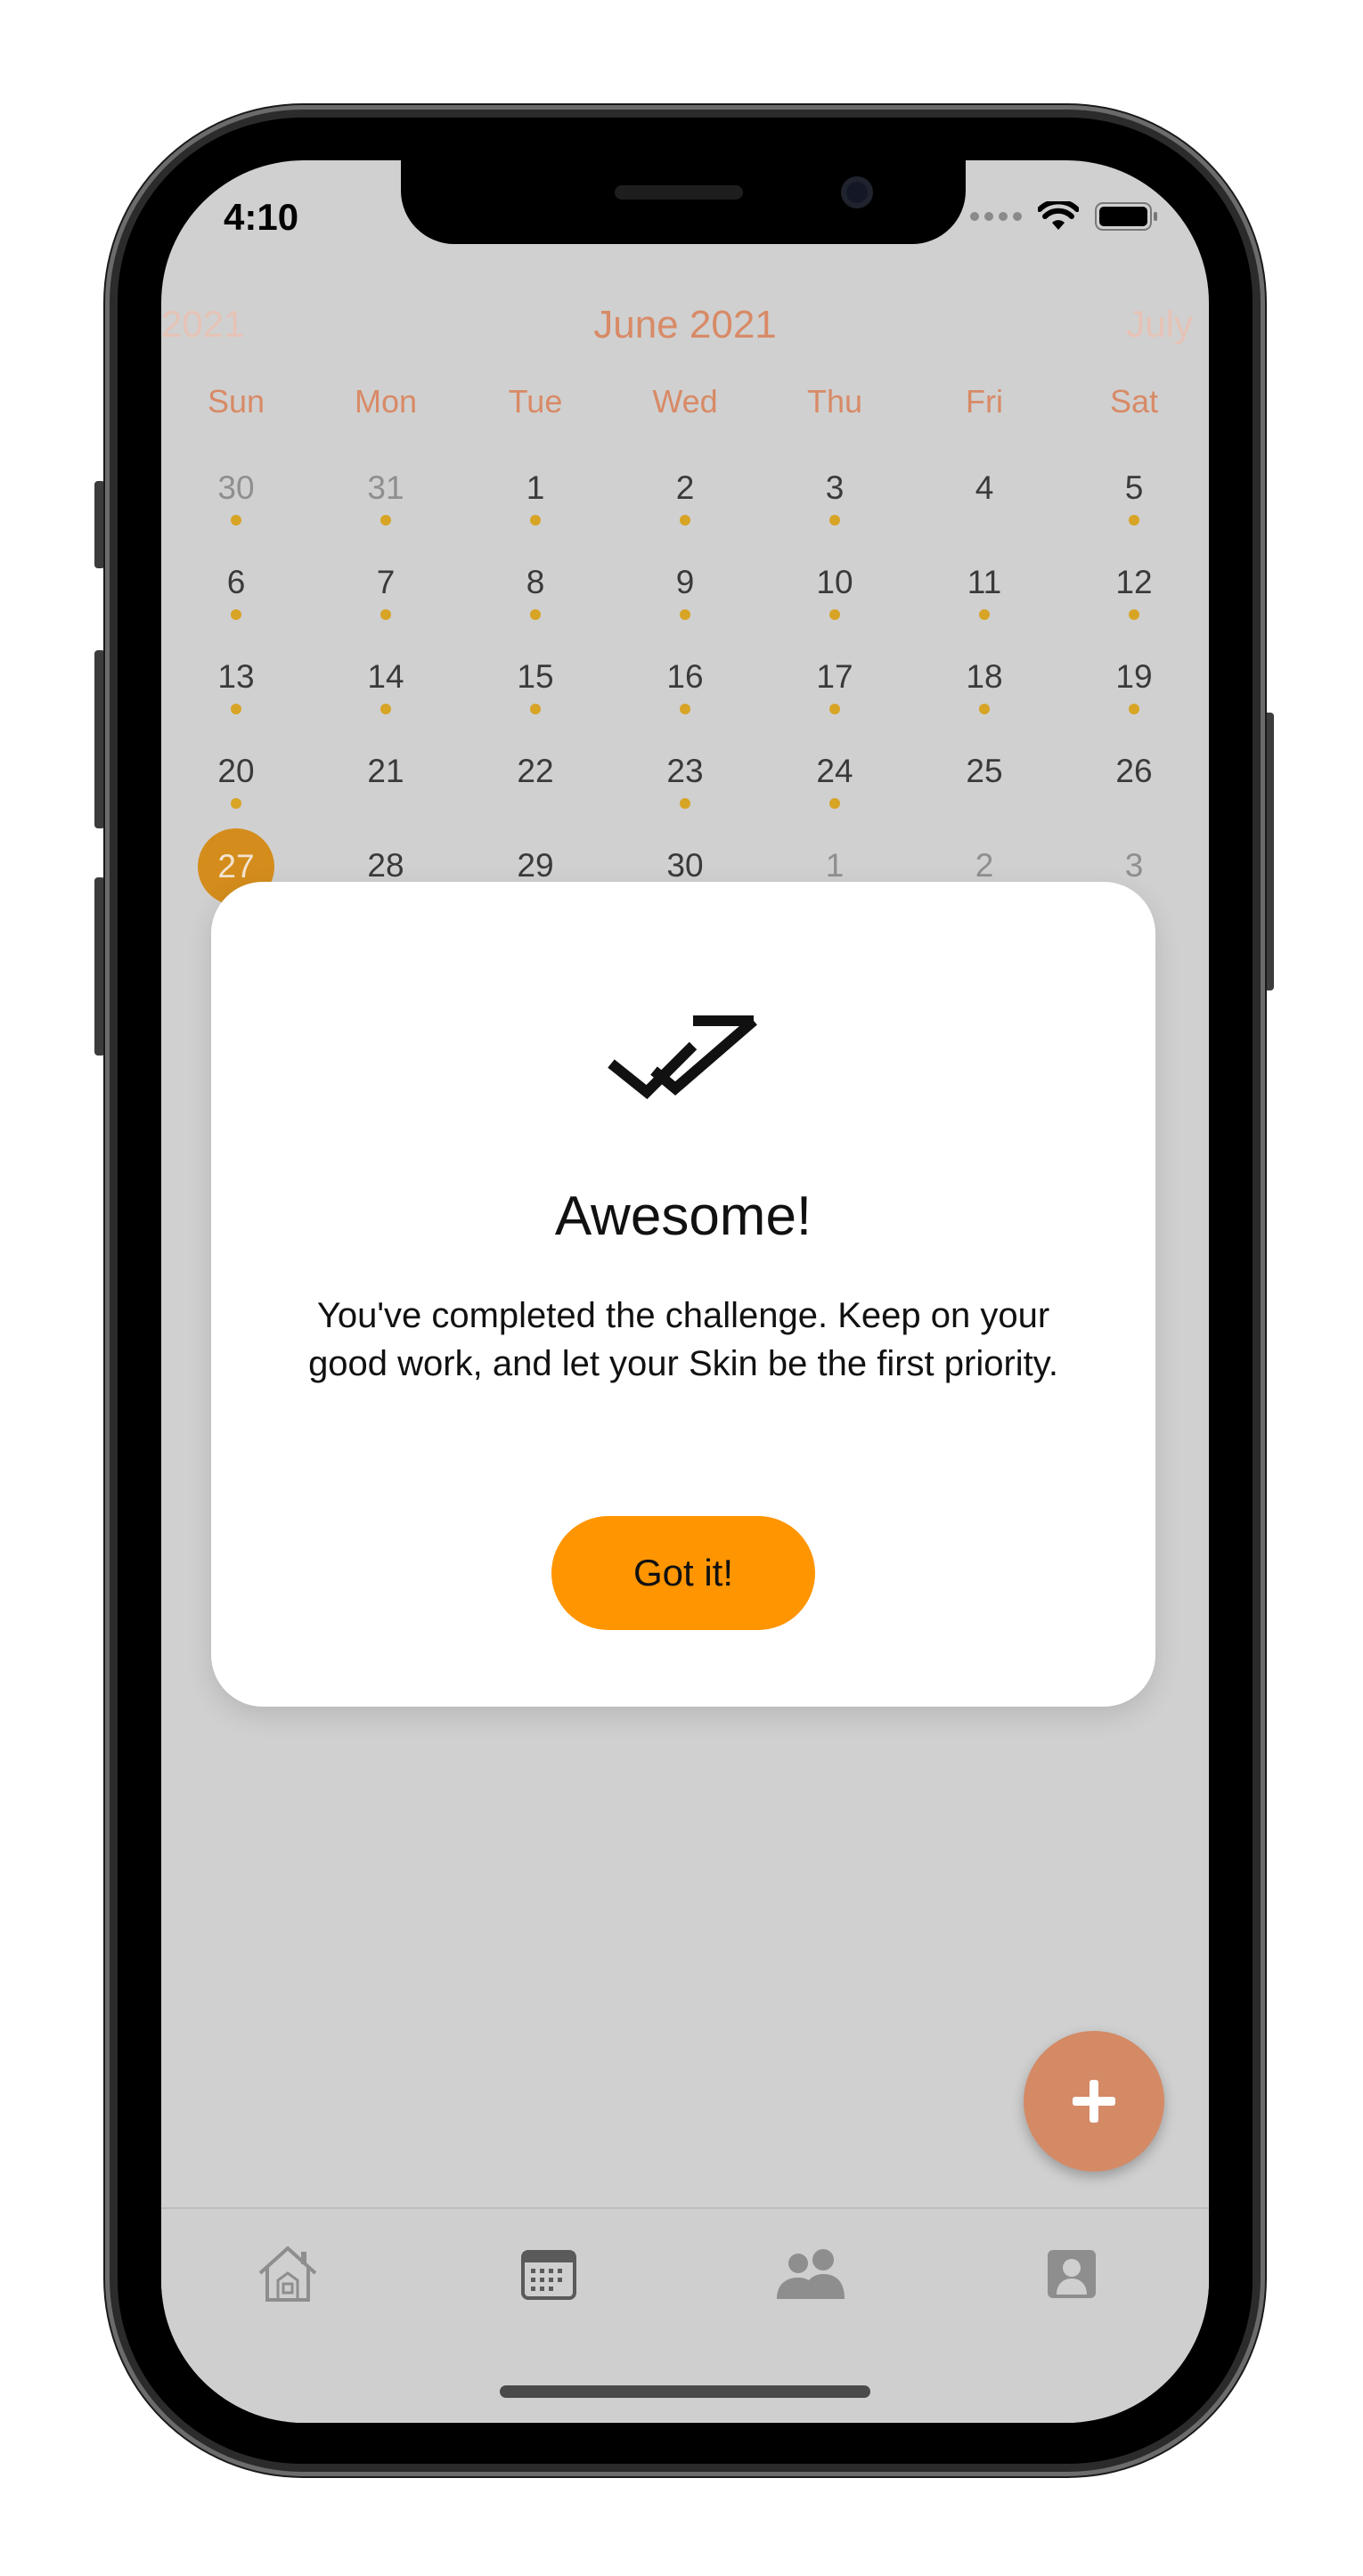  Describe the element at coordinates (385, 677) in the screenshot. I see `day-number: 14` at that location.